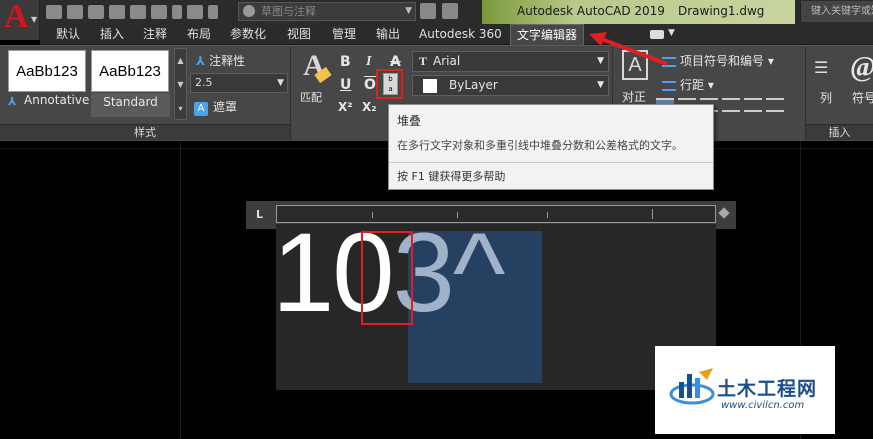 This screenshot has width=873, height=439. I want to click on mask-icon: A, so click(201, 109).